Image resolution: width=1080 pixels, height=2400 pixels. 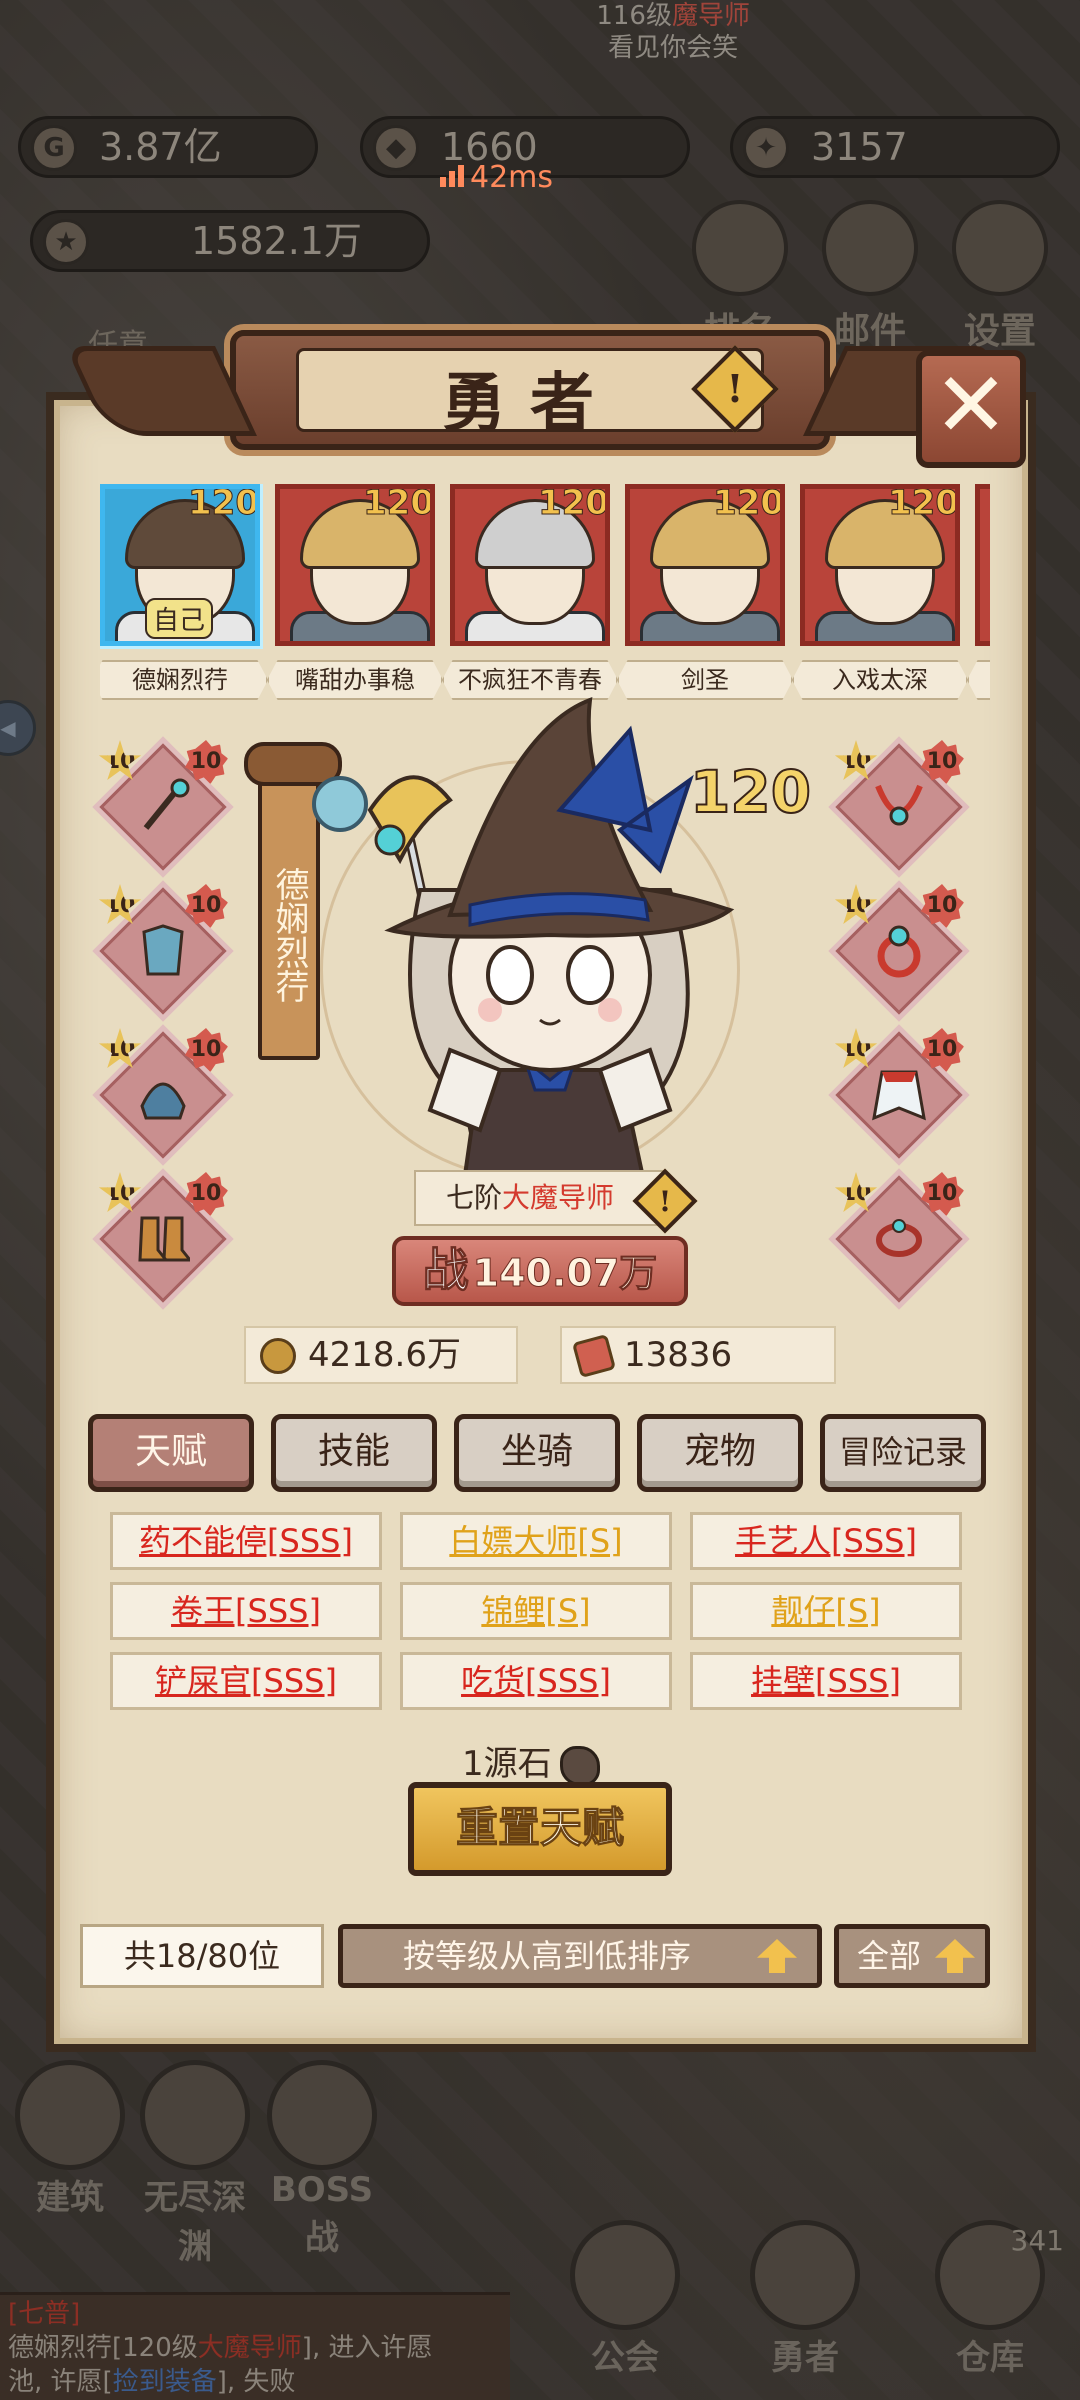 I want to click on cape-icon, so click(x=899, y=1095).